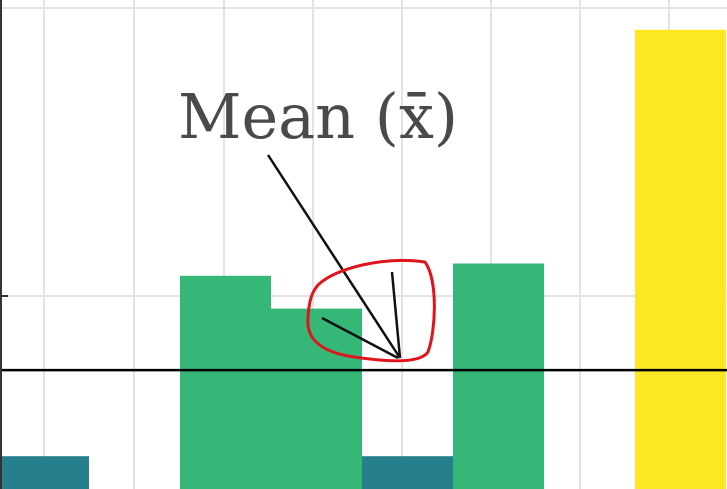 This screenshot has width=727, height=489. What do you see at coordinates (396, 315) in the screenshot?
I see `annotation-pointer-stroke` at bounding box center [396, 315].